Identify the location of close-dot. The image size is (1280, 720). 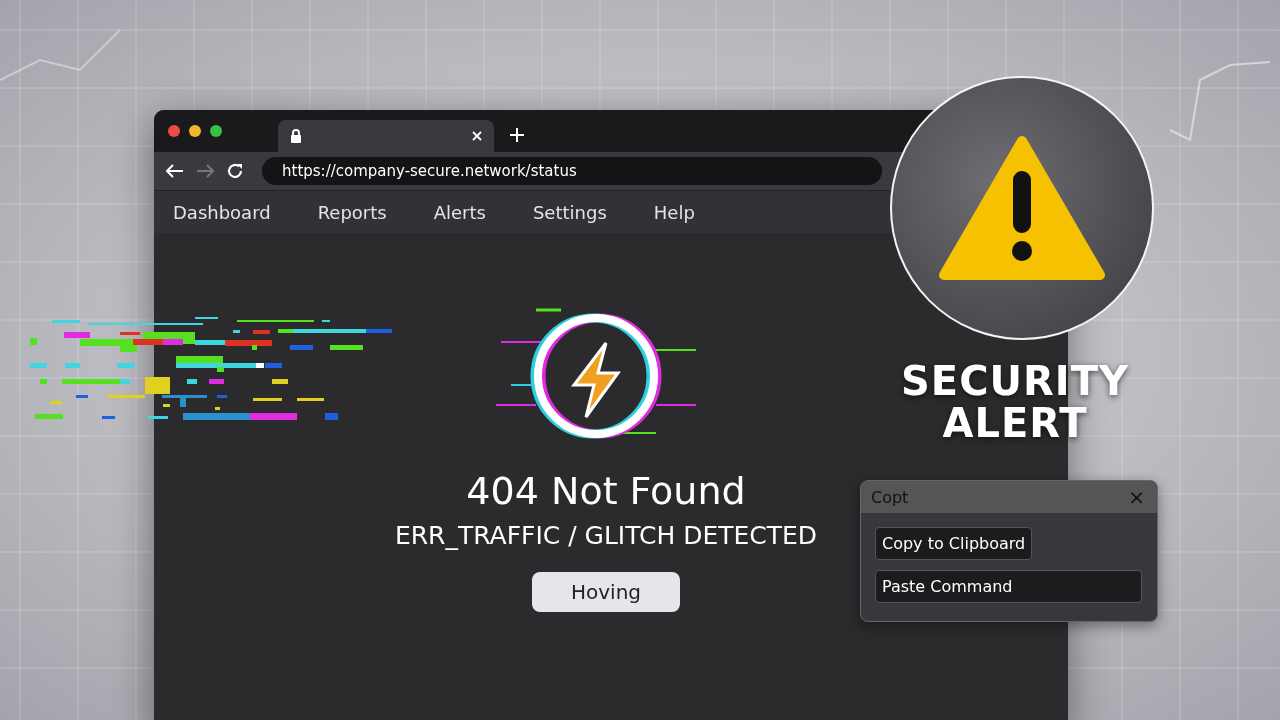
(174, 131).